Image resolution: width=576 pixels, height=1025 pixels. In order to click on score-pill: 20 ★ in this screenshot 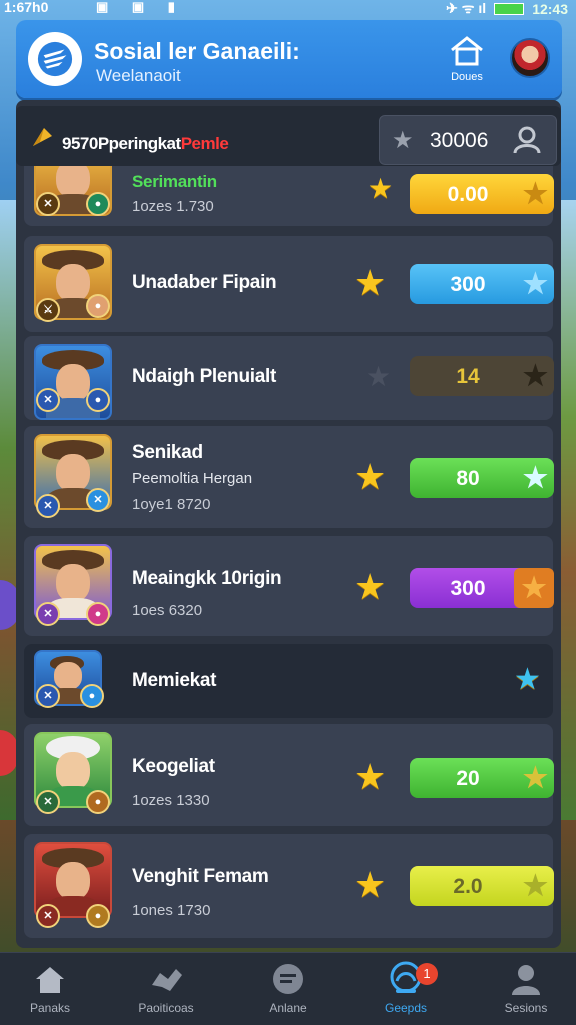, I will do `click(482, 778)`.